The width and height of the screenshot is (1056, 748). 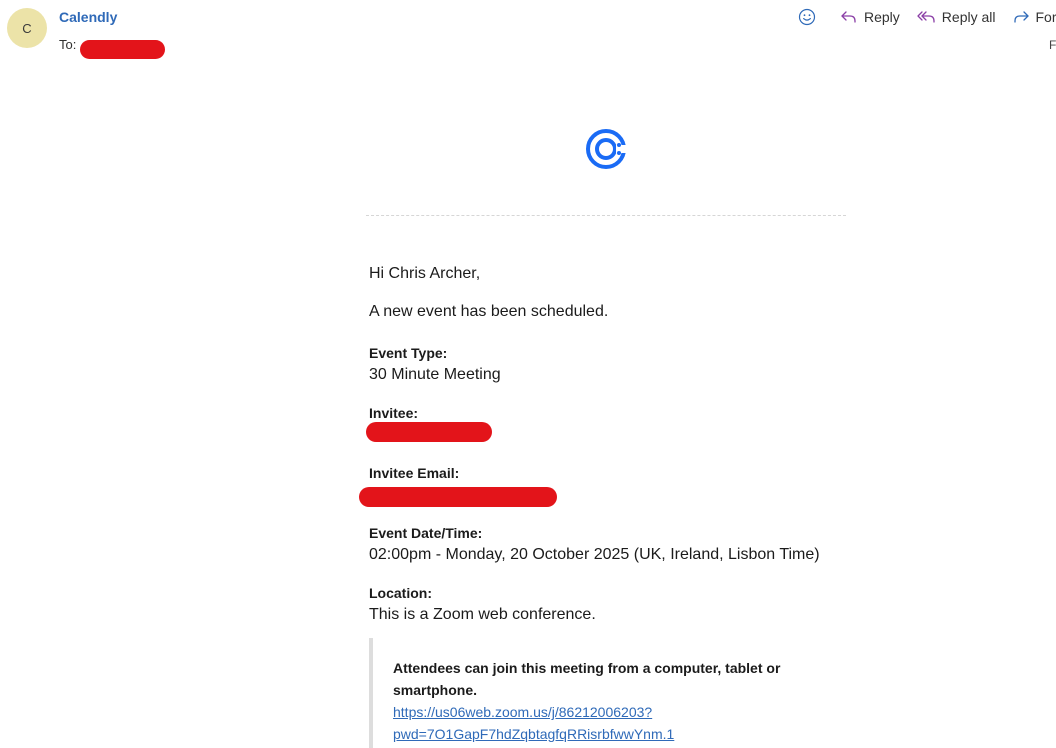 I want to click on smiley-icon, so click(x=807, y=17).